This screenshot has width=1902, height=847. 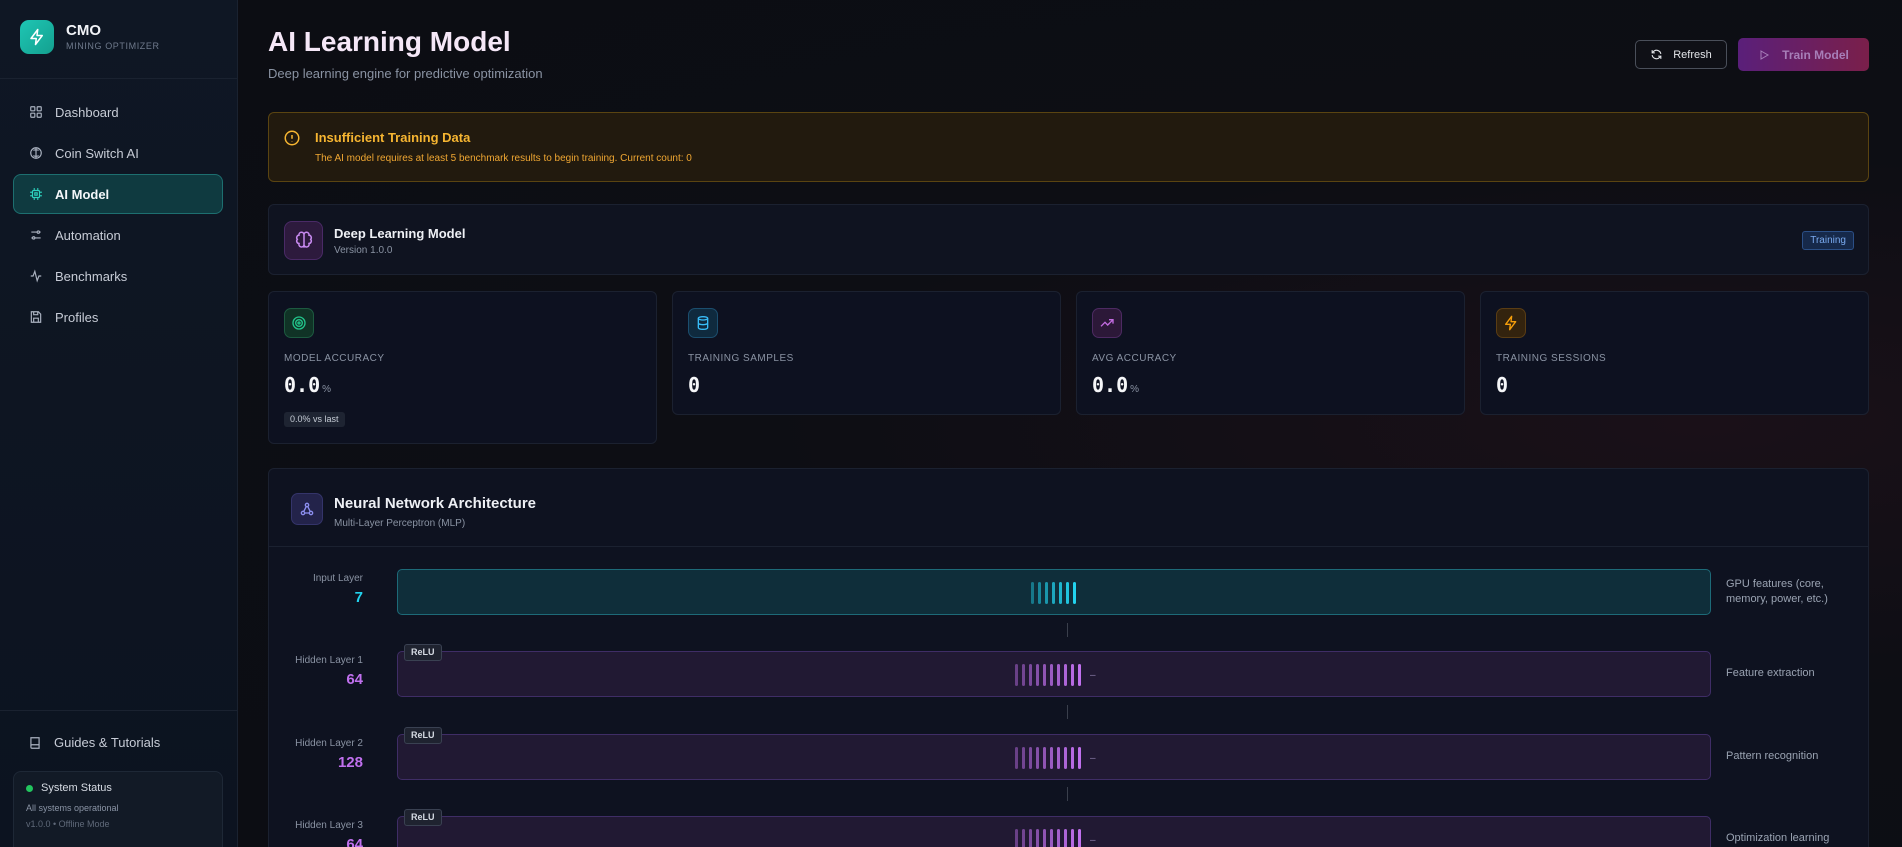 I want to click on alert-title: Insufficient Training Data, so click(x=393, y=137).